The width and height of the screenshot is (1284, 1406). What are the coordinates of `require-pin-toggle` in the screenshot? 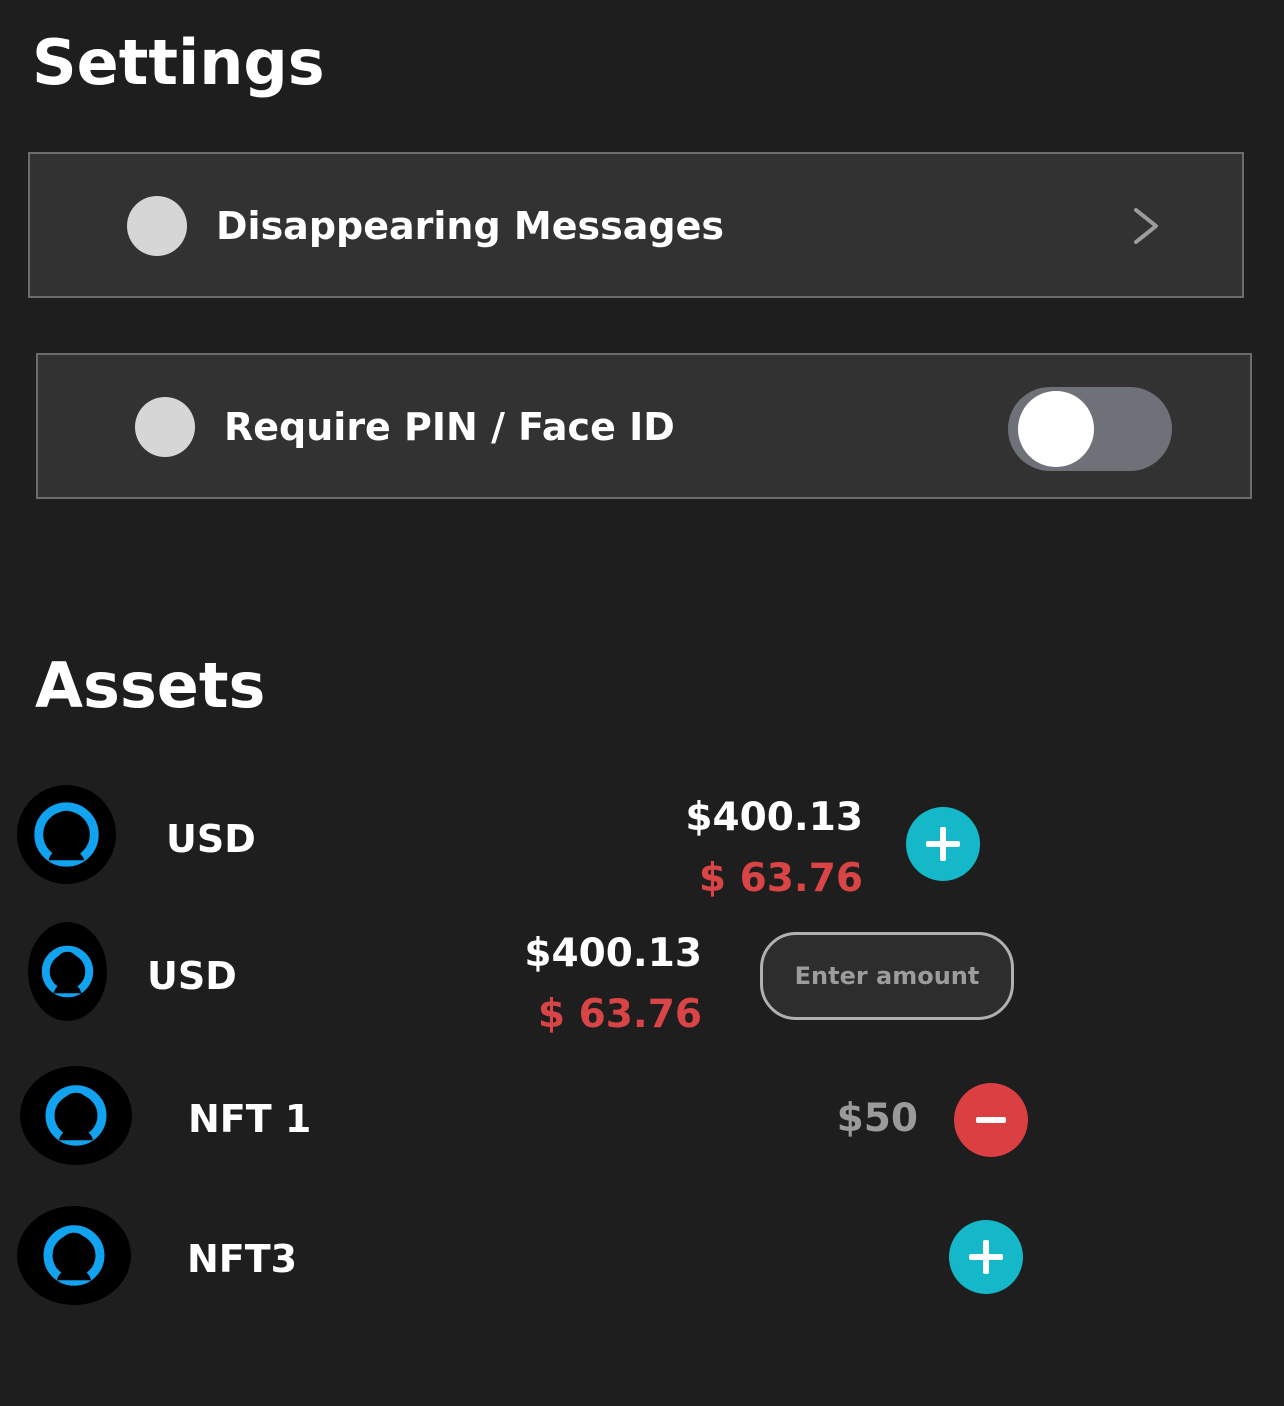 It's located at (1090, 429).